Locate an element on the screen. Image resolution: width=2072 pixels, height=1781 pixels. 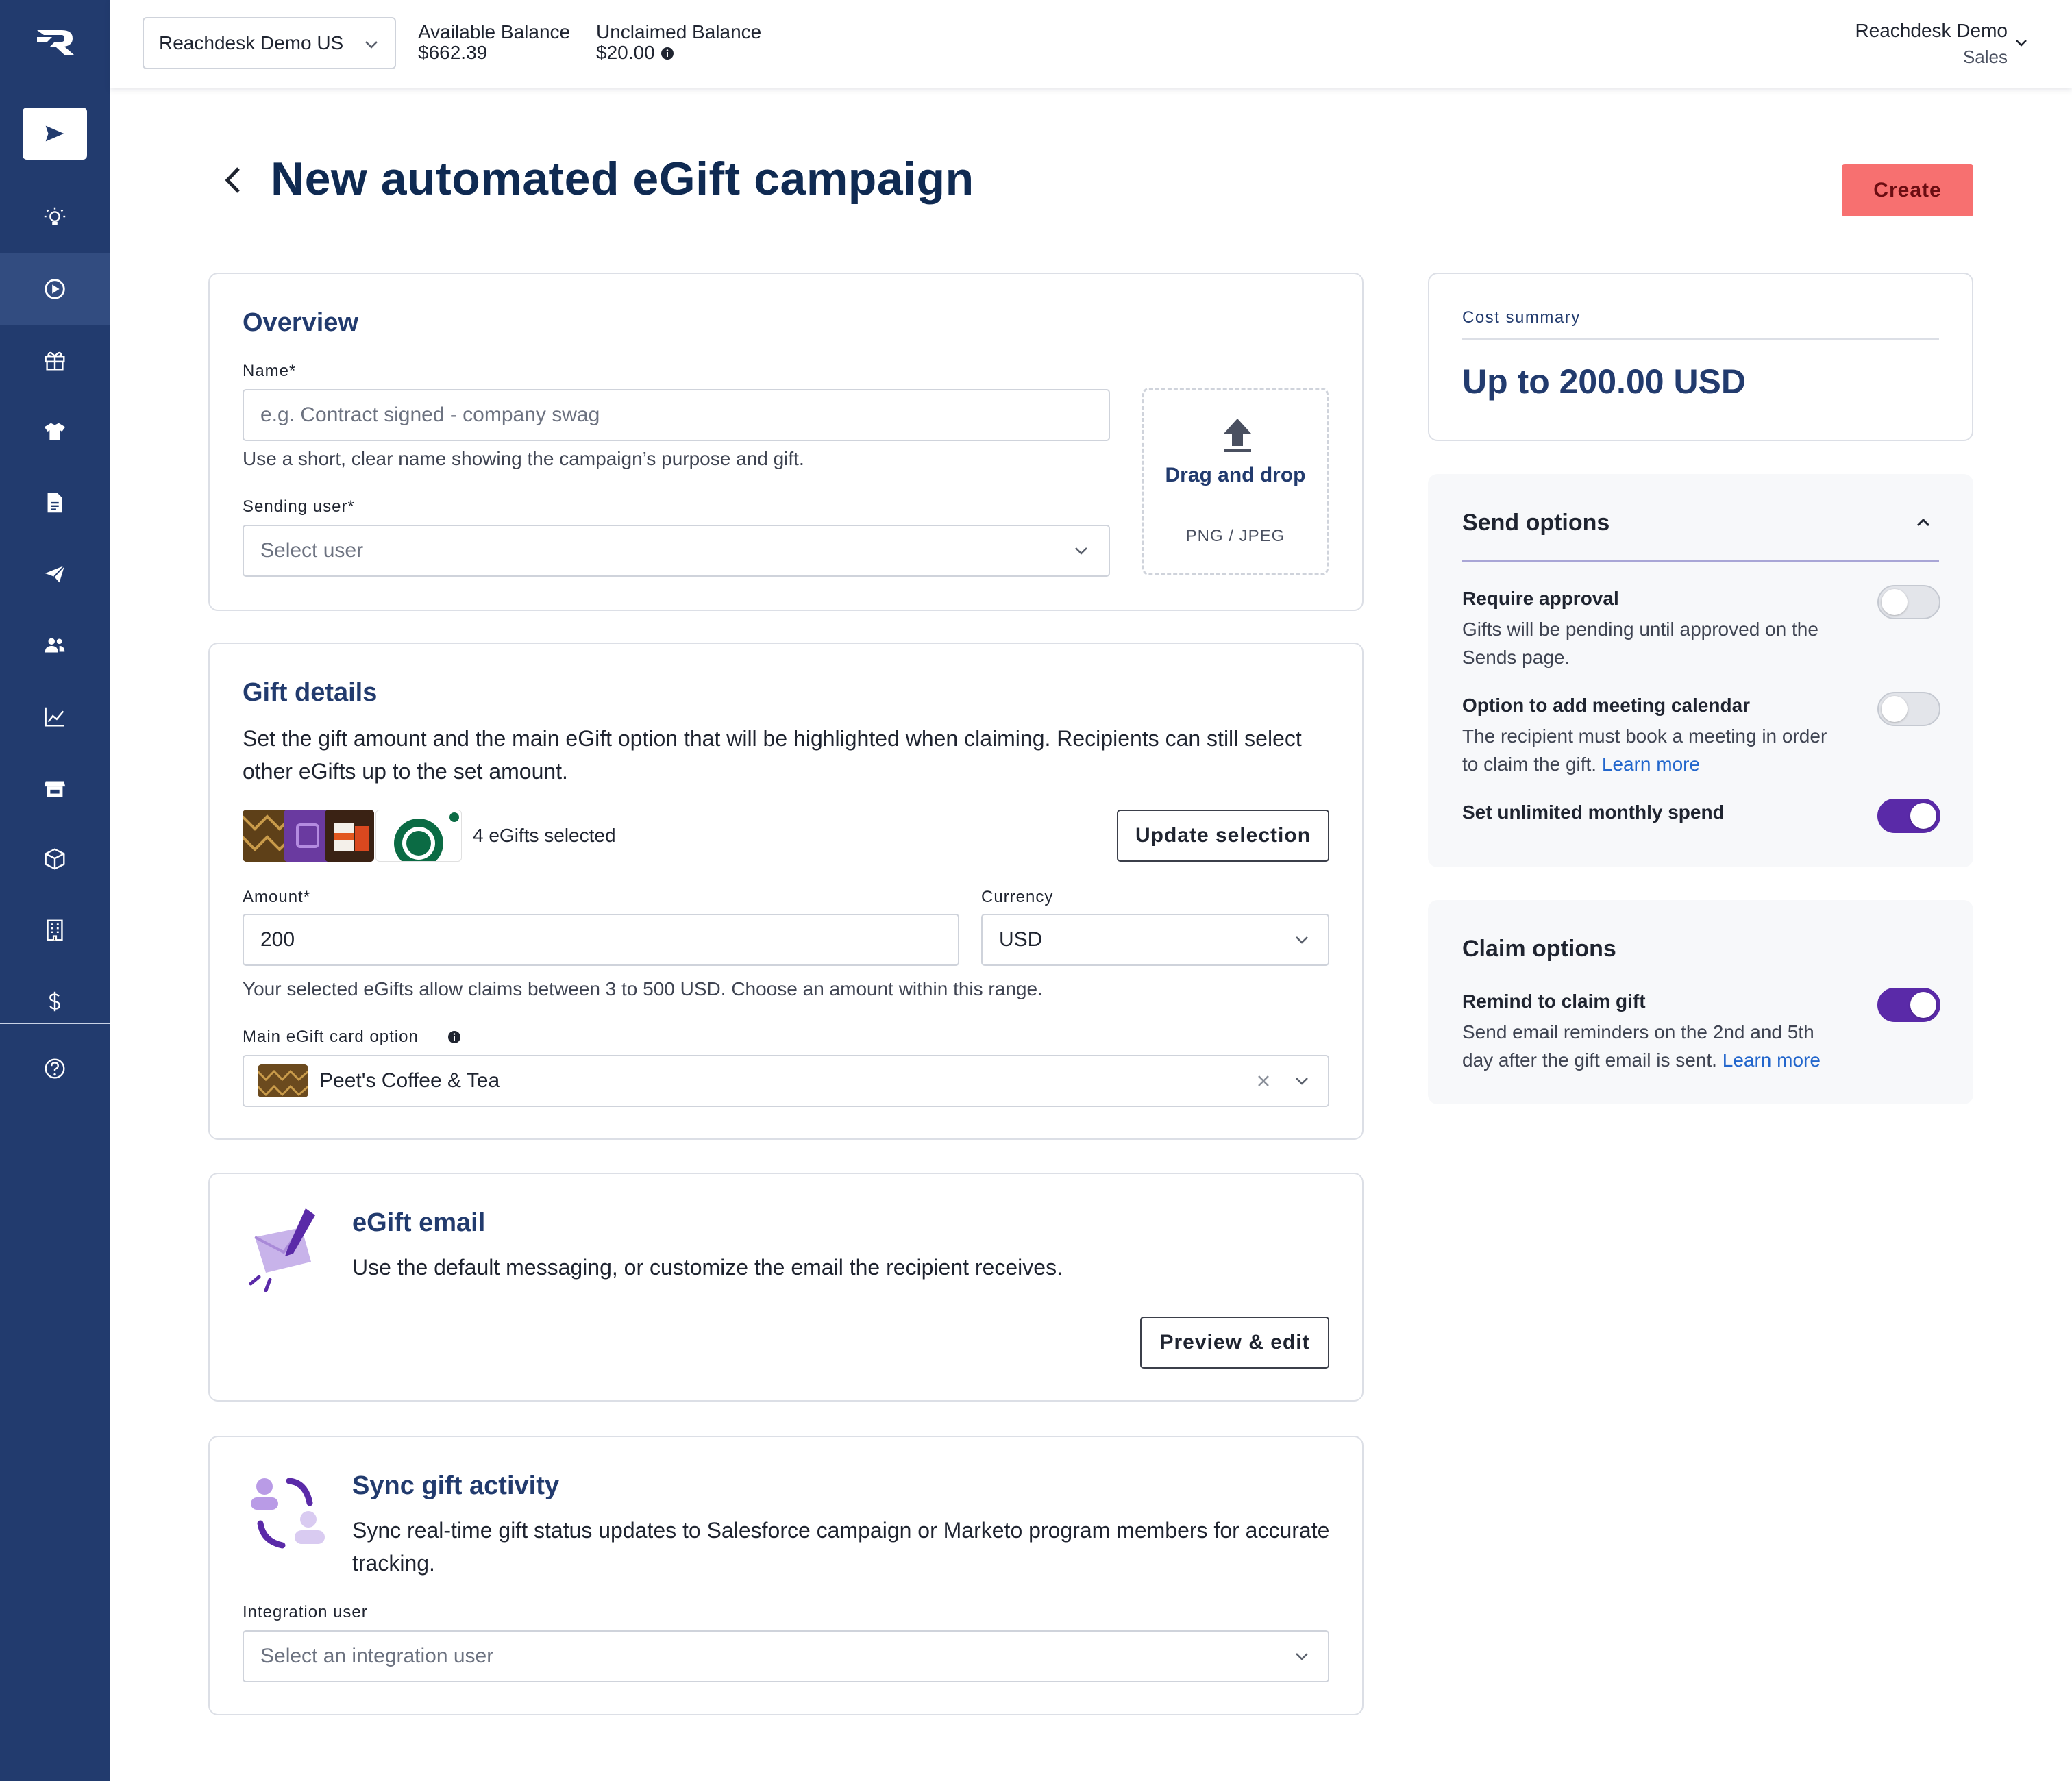
sync-heading: Sync gift activity is located at coordinates (455, 1485).